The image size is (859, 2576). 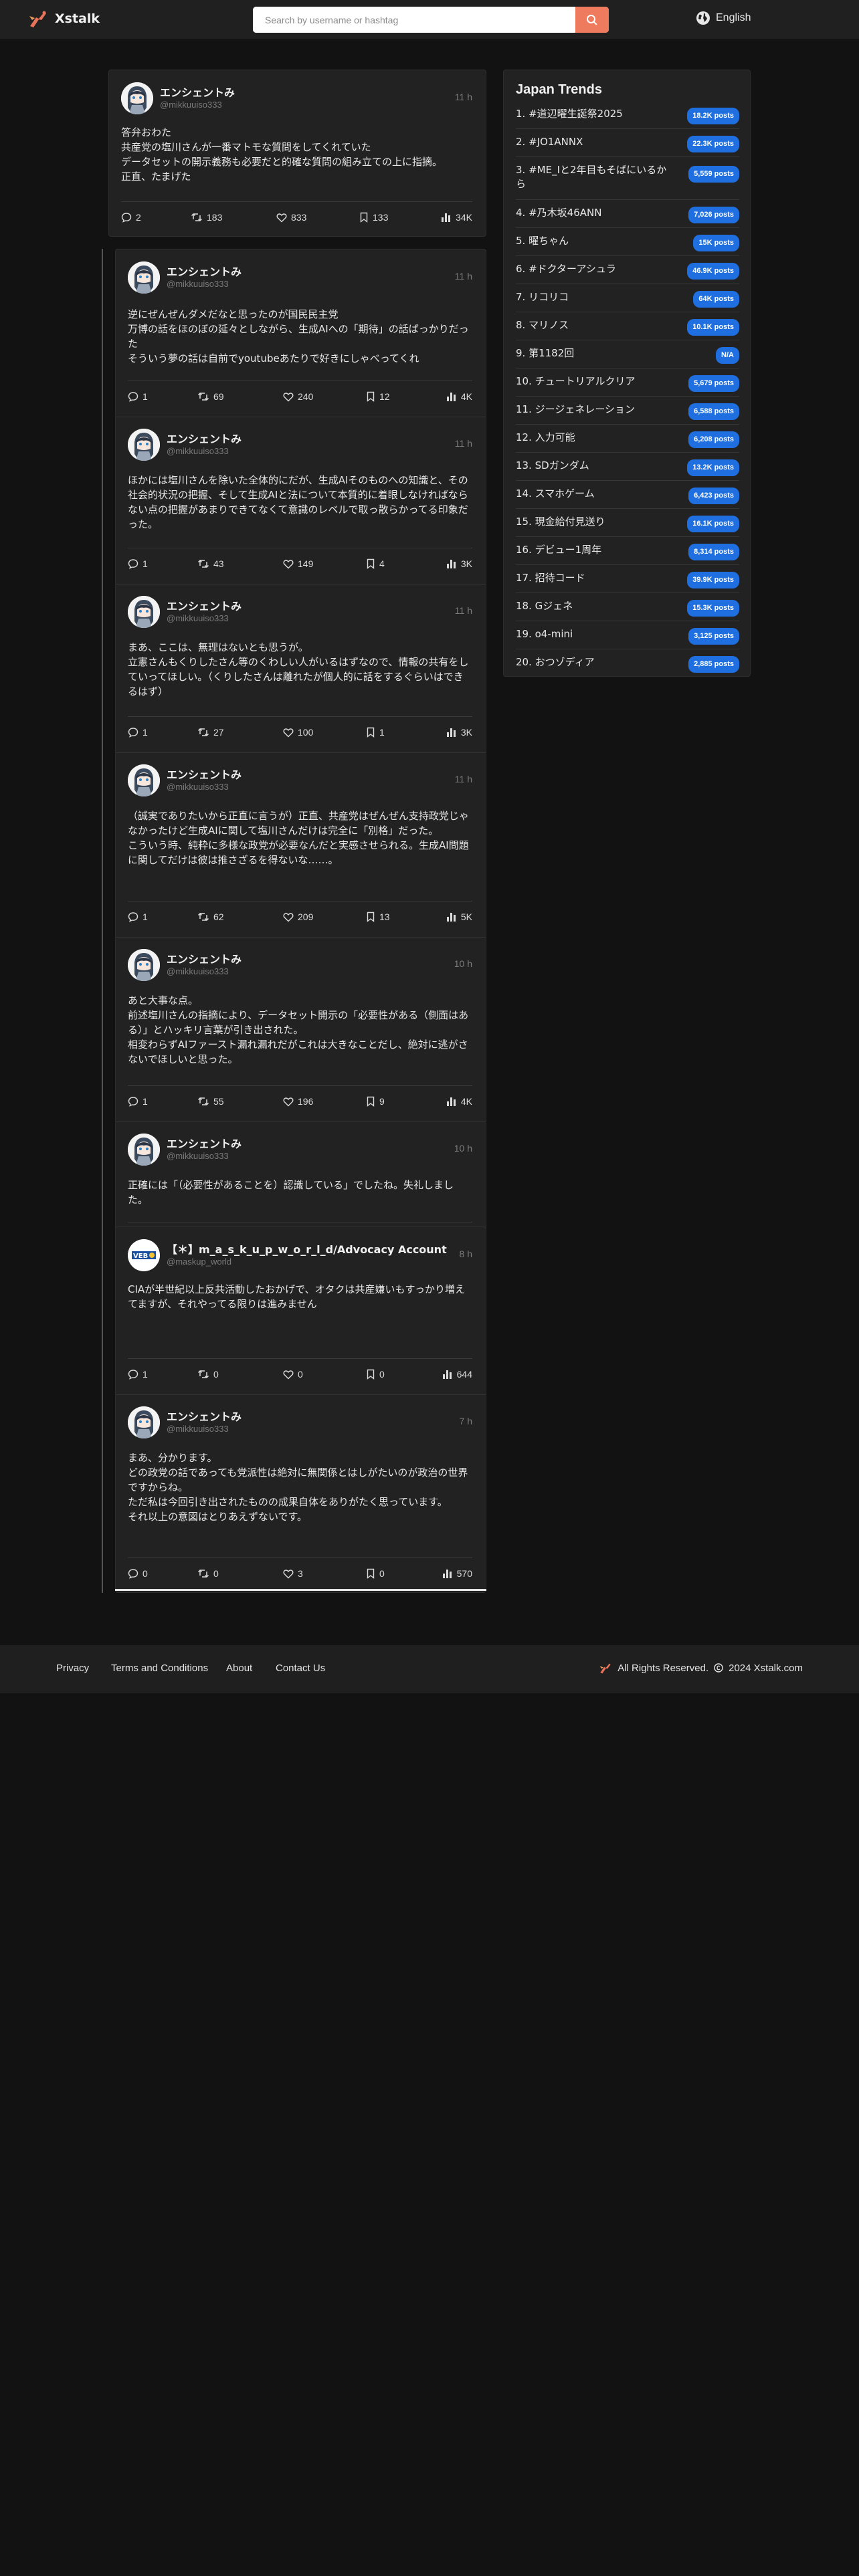 I want to click on search-button, so click(x=592, y=20).